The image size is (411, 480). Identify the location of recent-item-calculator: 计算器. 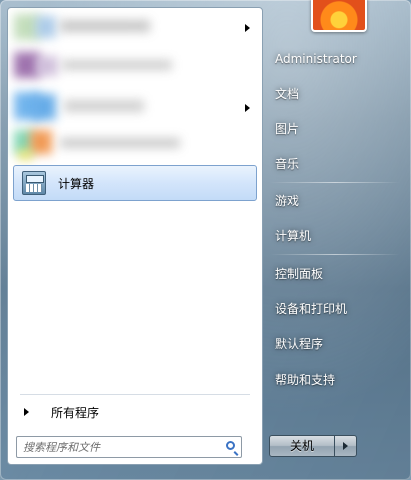
(135, 183).